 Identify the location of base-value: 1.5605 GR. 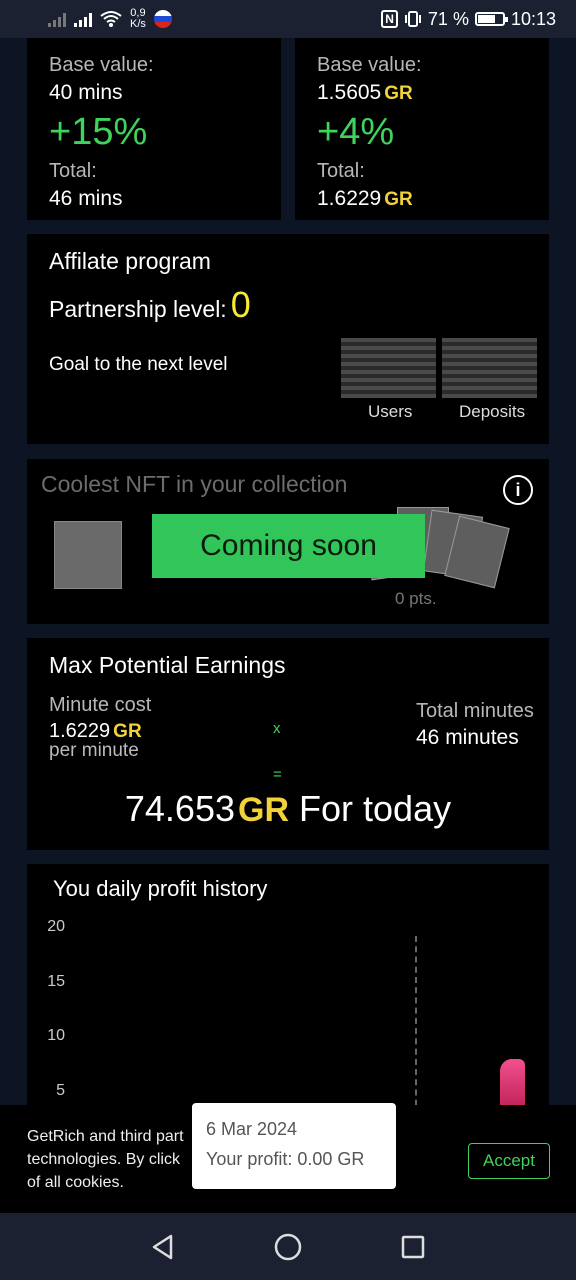
(365, 92).